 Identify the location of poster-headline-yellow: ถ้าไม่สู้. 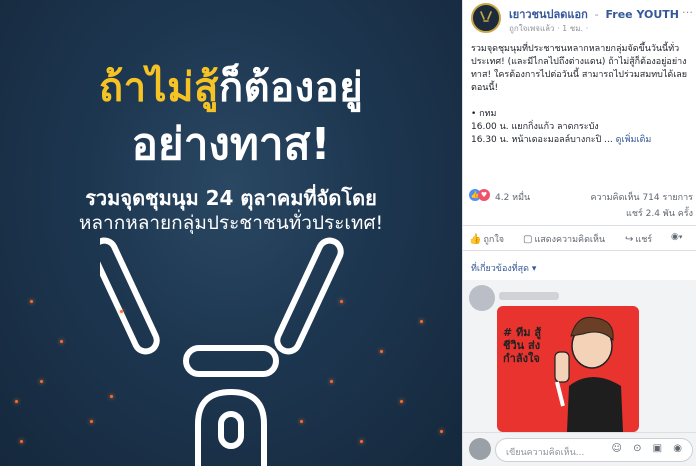
(158, 88).